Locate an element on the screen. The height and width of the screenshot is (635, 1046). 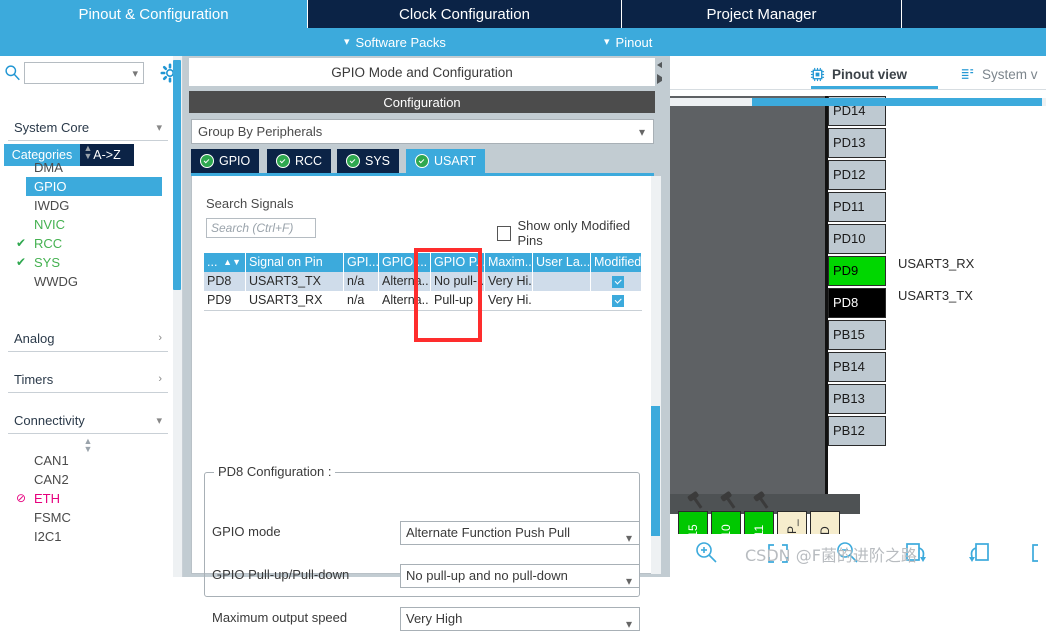
sidebar-item-wwdg: WWDG is located at coordinates (88, 281).